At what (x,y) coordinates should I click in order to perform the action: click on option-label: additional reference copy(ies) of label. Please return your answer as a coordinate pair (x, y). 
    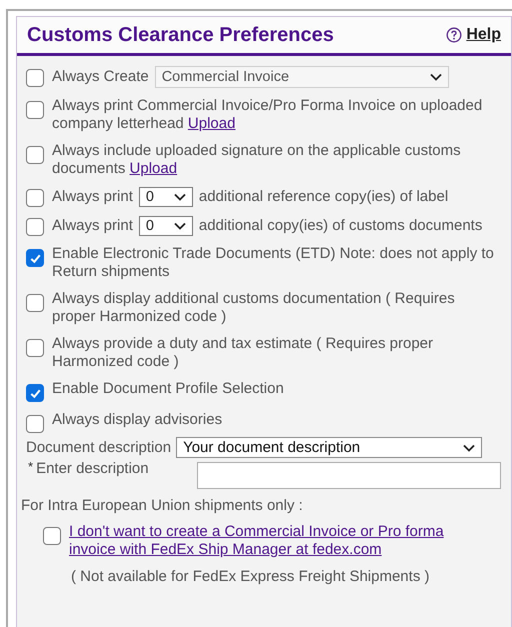
    Looking at the image, I should click on (323, 197).